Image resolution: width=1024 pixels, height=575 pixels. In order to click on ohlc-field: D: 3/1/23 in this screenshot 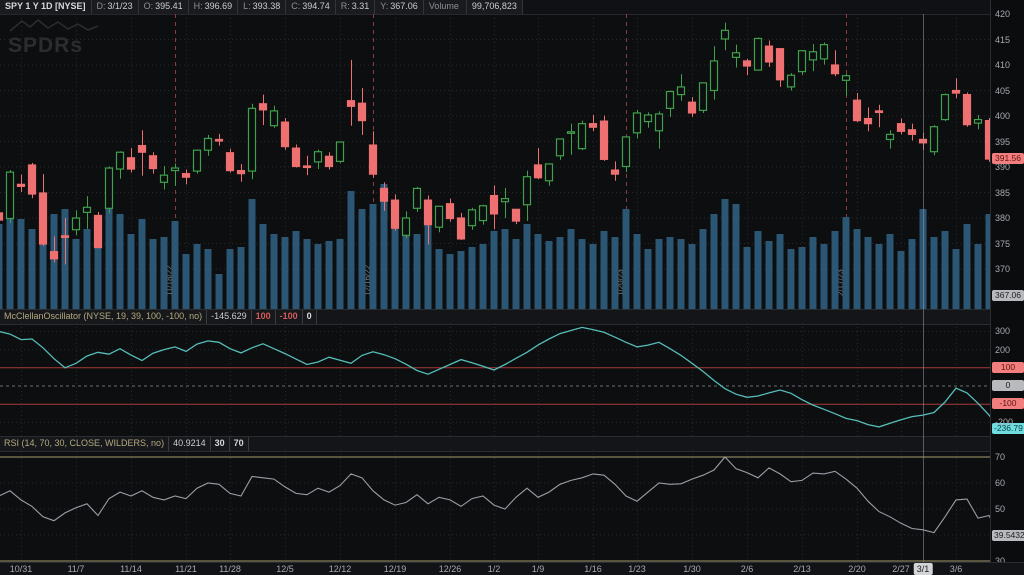, I will do `click(115, 7)`.